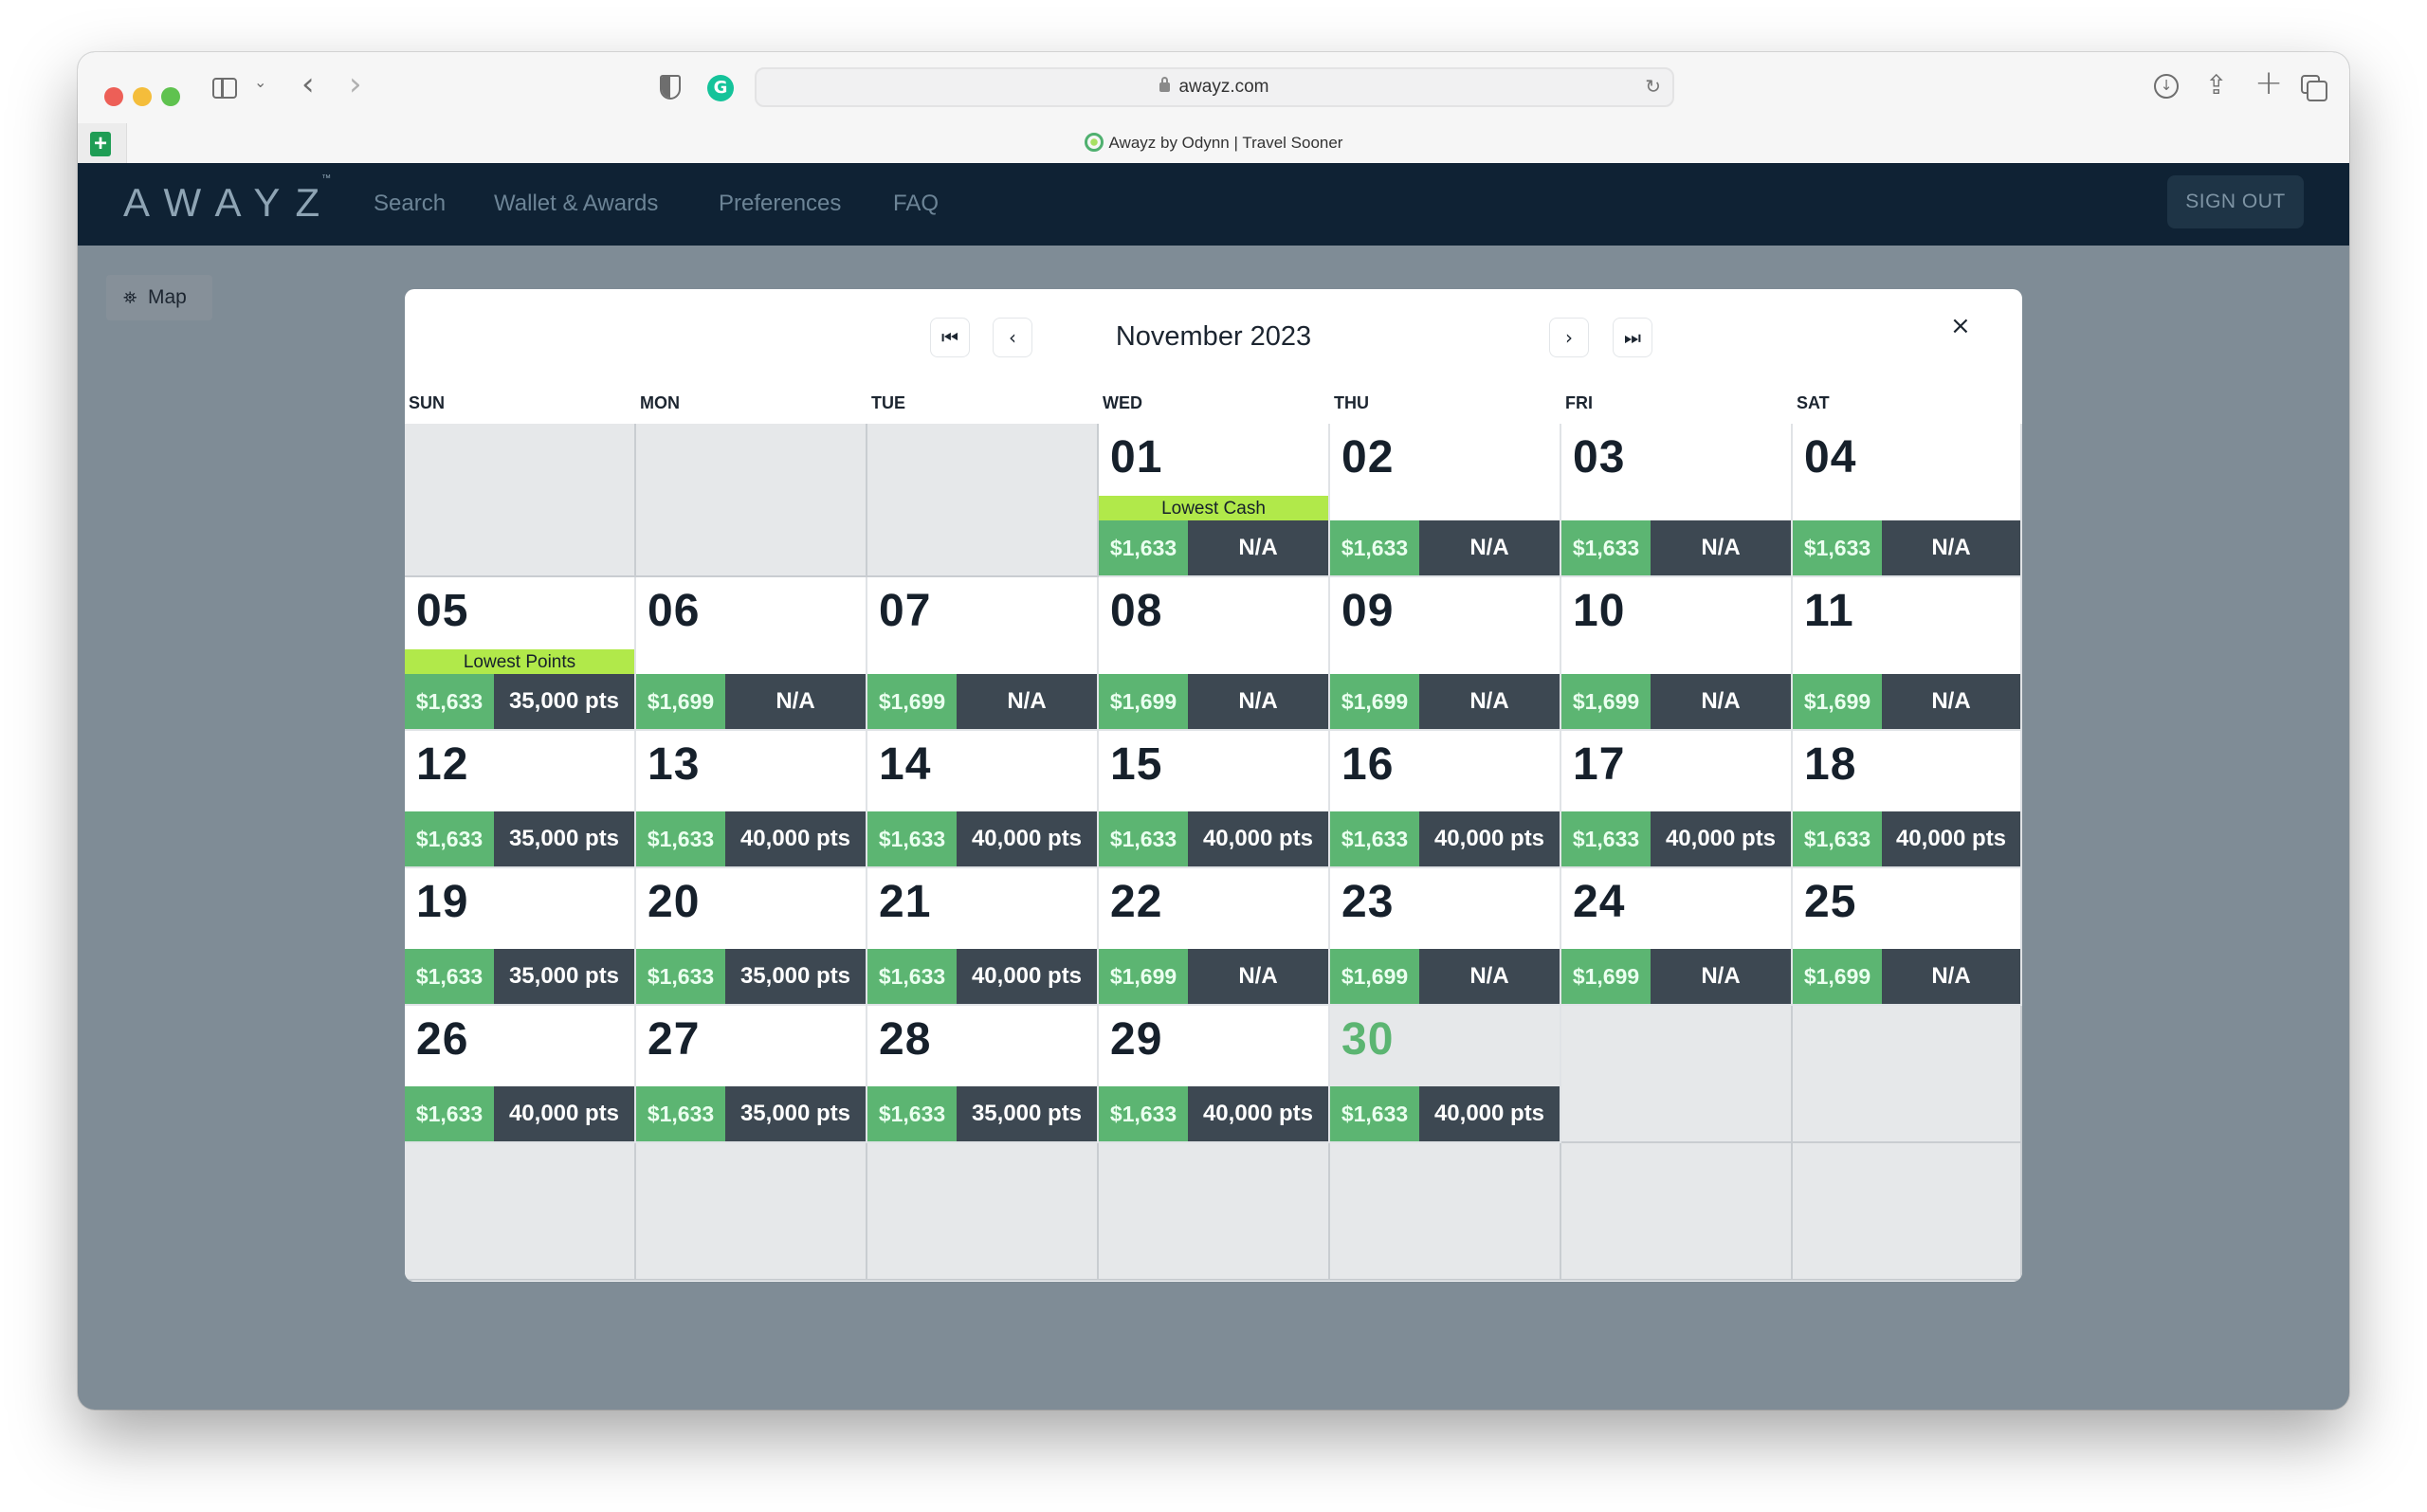  Describe the element at coordinates (2235, 202) in the screenshot. I see `sign-out-button: SIGN OUT` at that location.